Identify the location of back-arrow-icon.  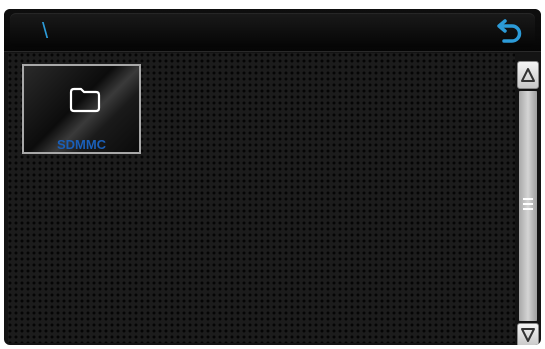
(509, 31).